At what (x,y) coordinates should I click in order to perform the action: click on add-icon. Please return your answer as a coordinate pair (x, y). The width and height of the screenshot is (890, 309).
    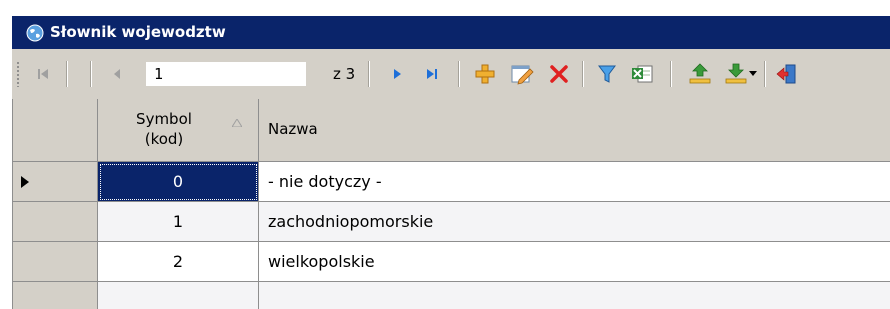
    Looking at the image, I should click on (485, 74).